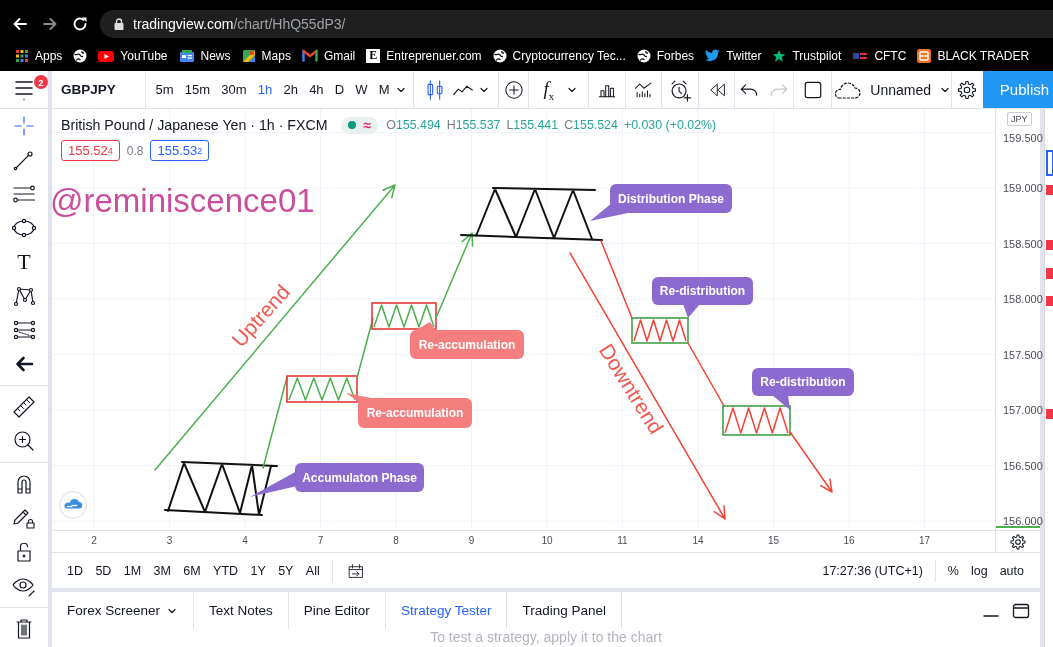  Describe the element at coordinates (564, 610) in the screenshot. I see `panel-tab: Trading Panel` at that location.